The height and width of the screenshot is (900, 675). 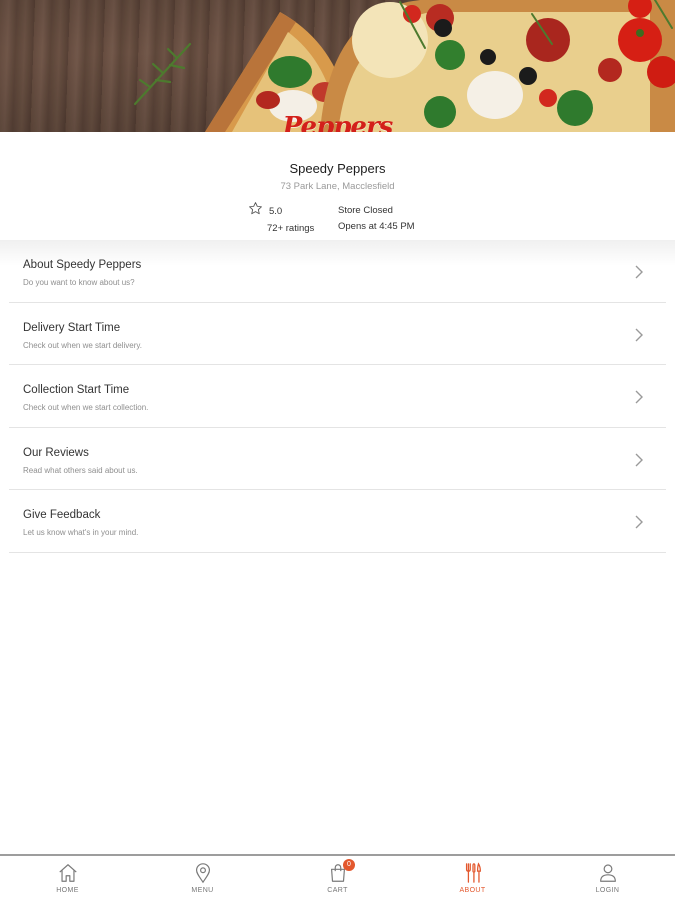 What do you see at coordinates (67, 873) in the screenshot?
I see `home-icon` at bounding box center [67, 873].